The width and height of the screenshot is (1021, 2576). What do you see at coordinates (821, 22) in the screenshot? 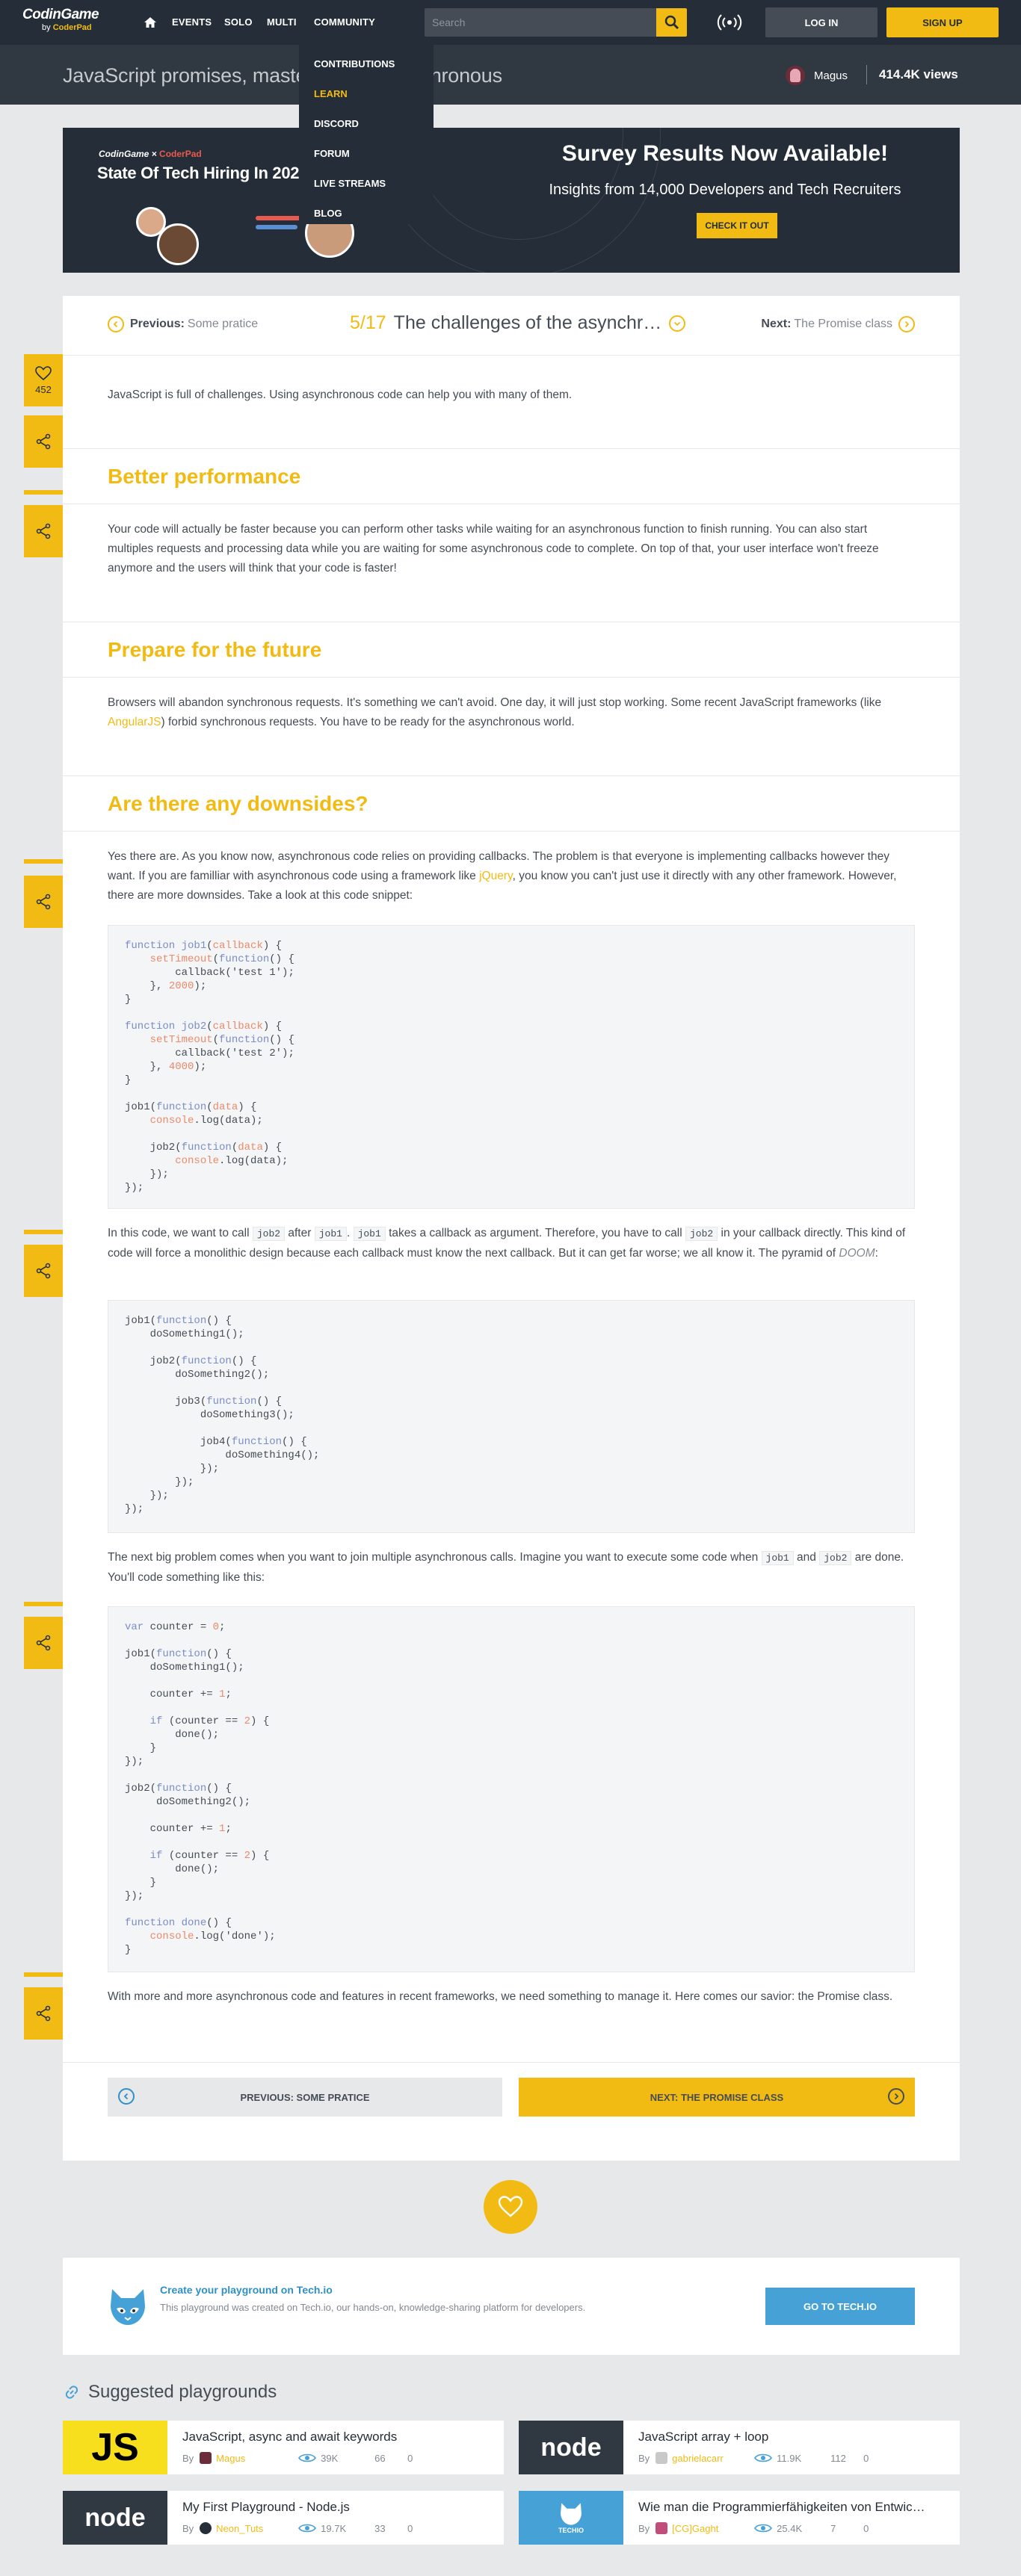
I see `login-button: LOG IN` at bounding box center [821, 22].